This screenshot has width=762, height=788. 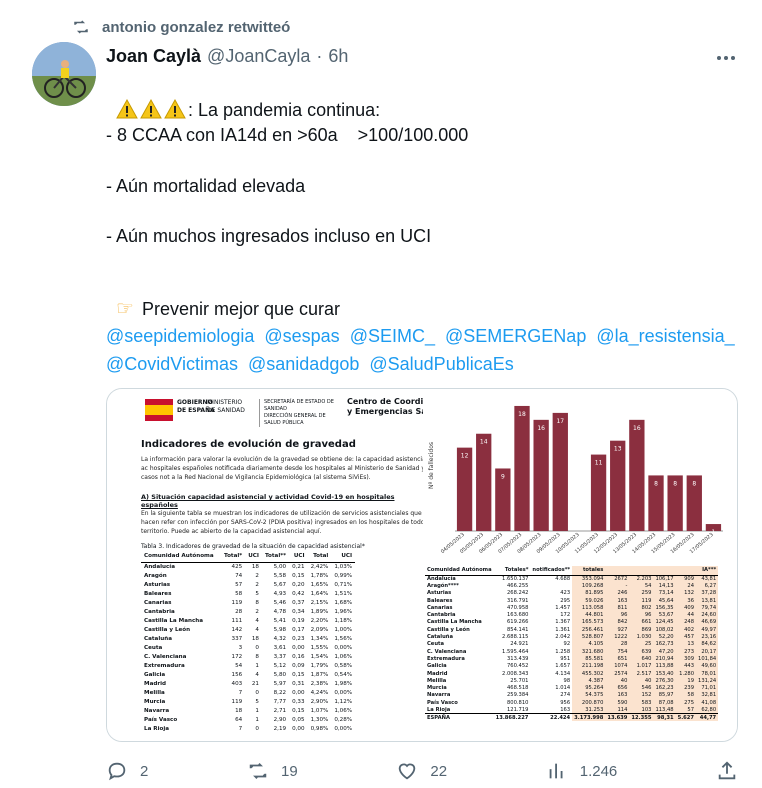 What do you see at coordinates (275, 557) in the screenshot?
I see `table-header: Total**` at bounding box center [275, 557].